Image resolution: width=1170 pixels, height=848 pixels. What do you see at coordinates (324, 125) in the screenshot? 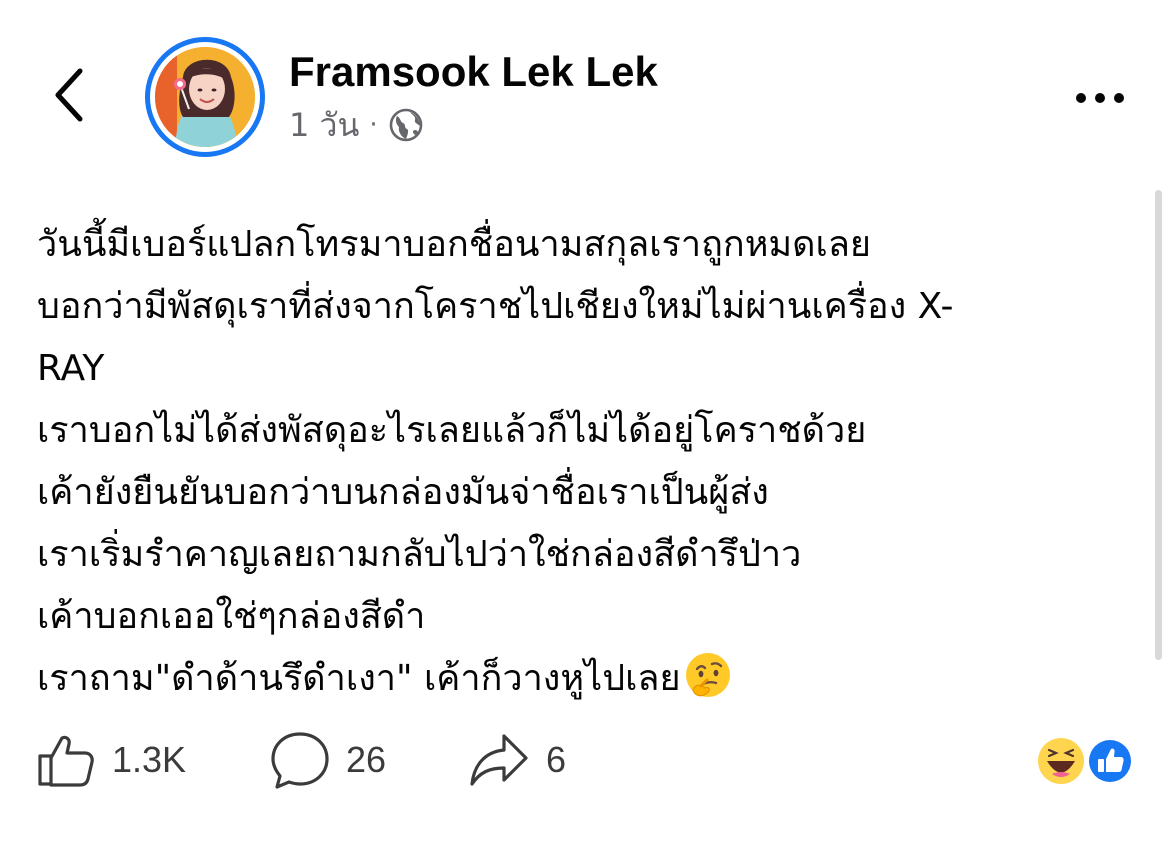
I see `post-time: 1 วัน` at bounding box center [324, 125].